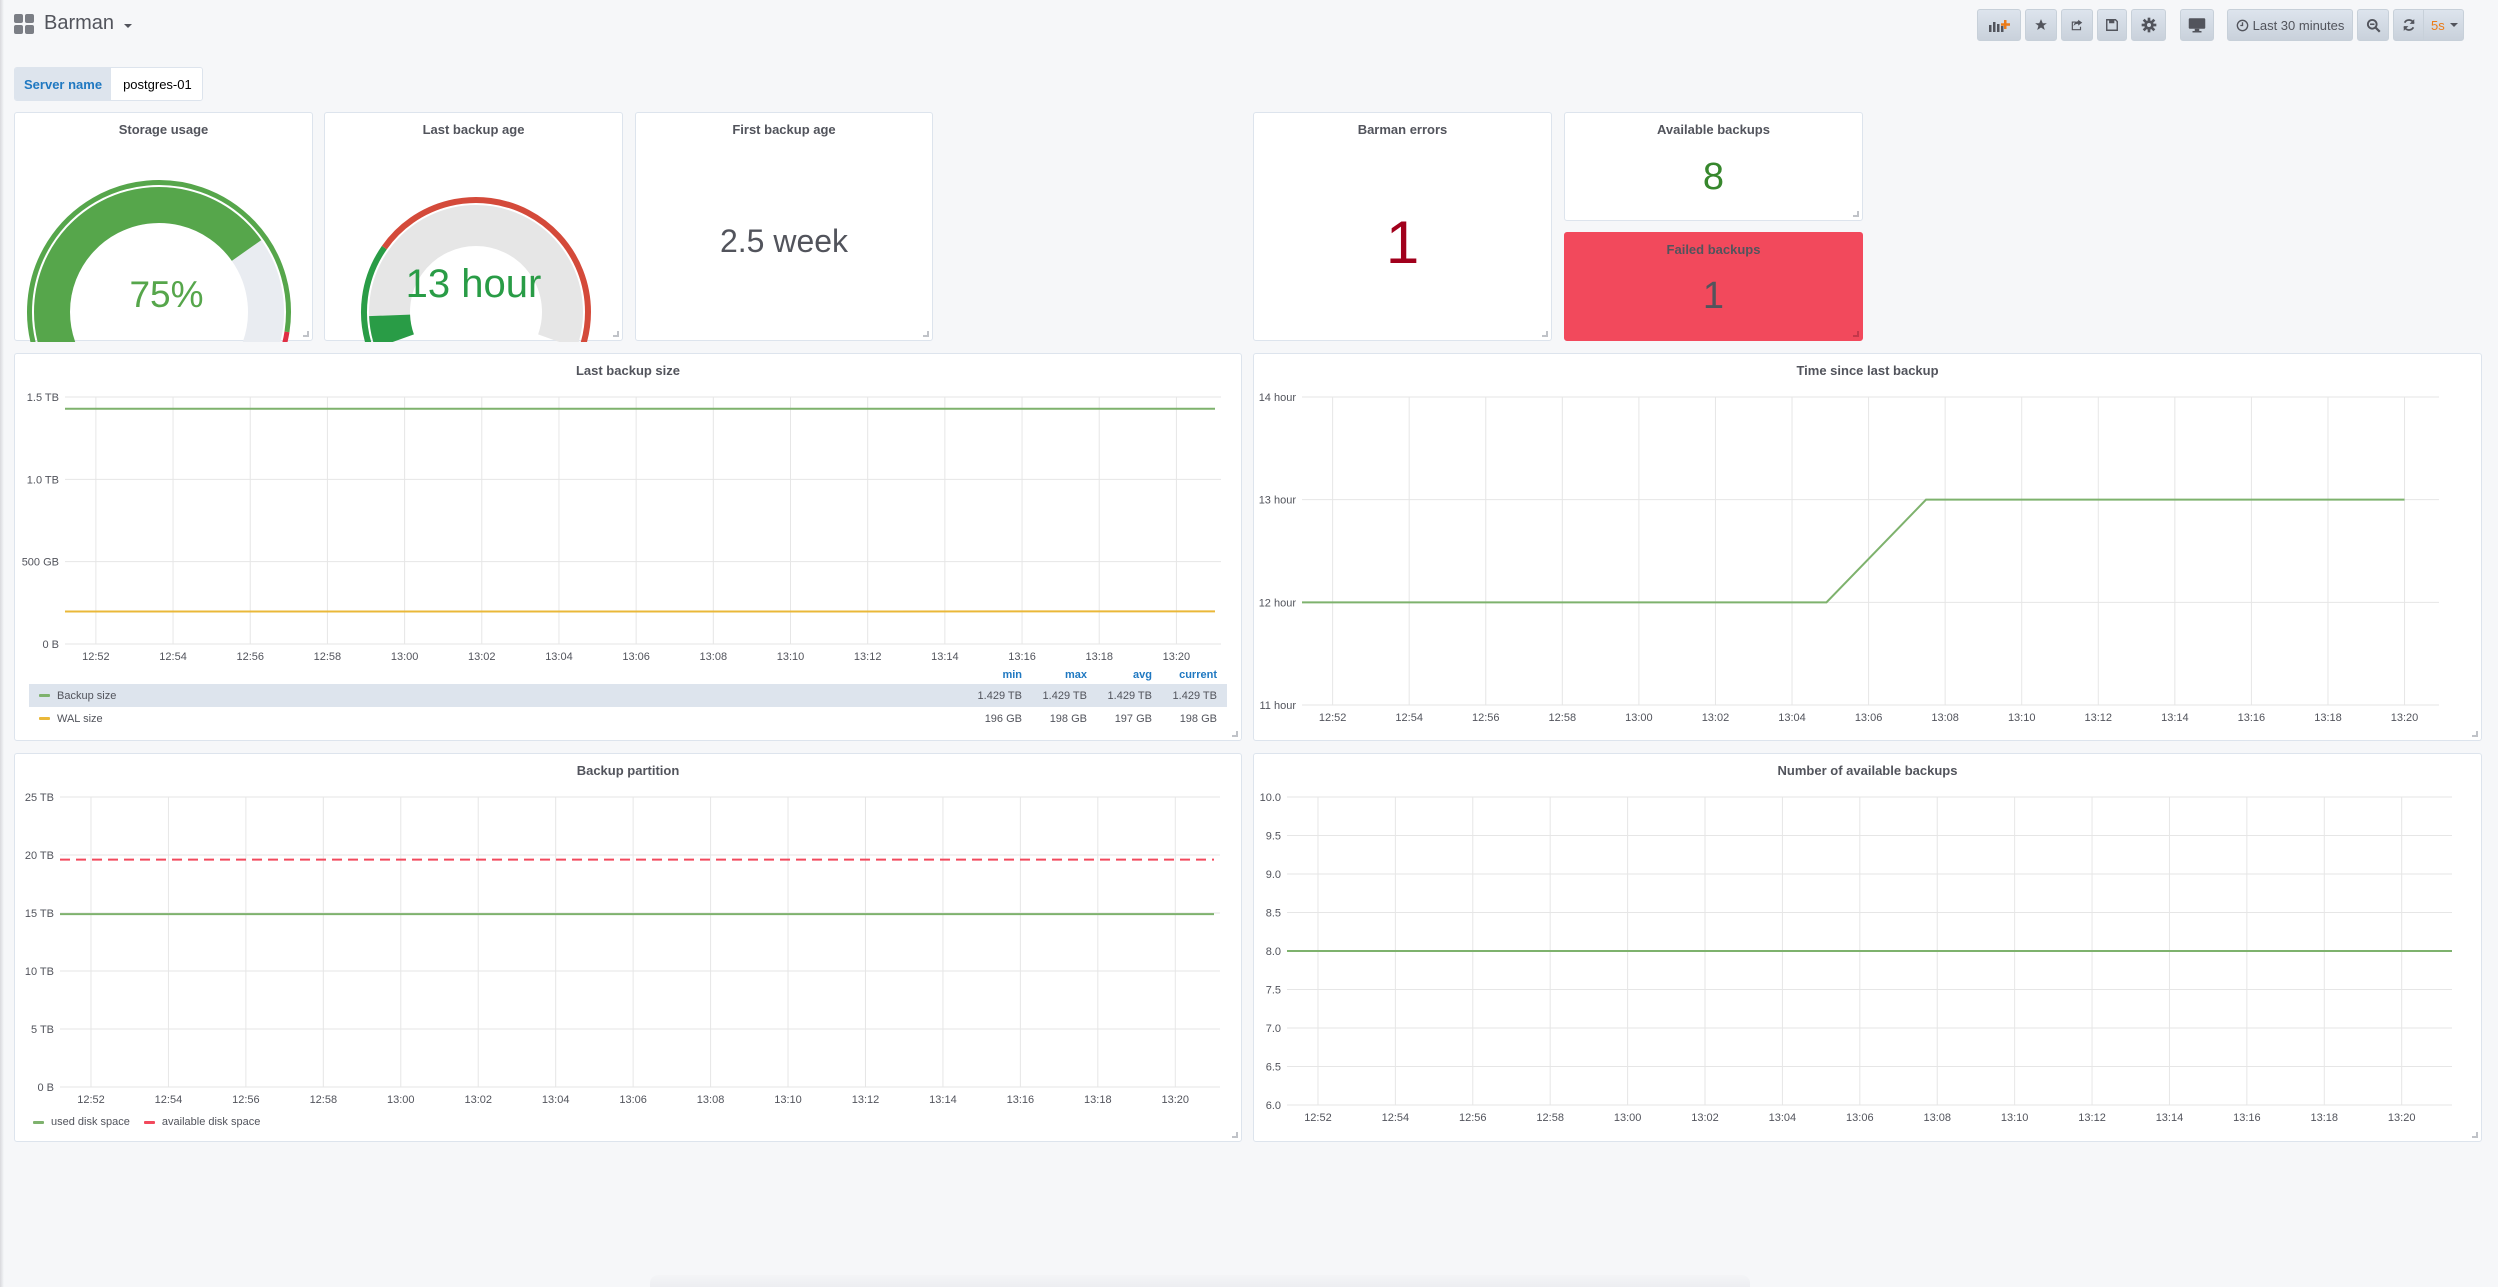  I want to click on y-tick-label: 10.0, so click(1270, 798).